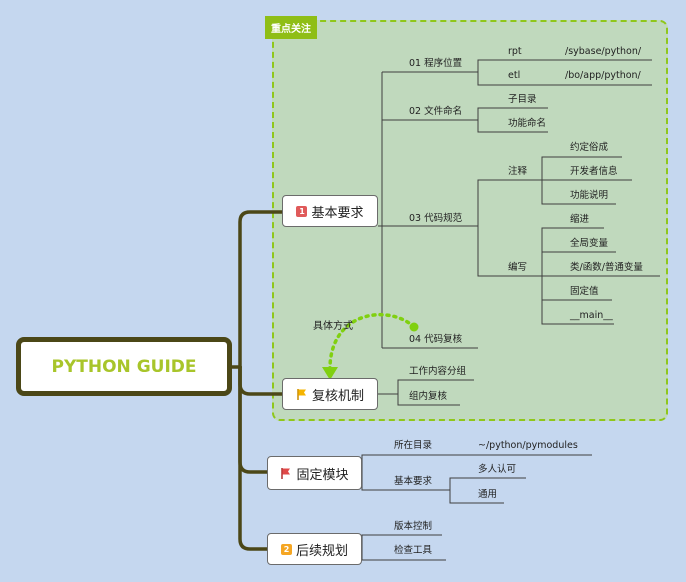 This screenshot has height=582, width=686. I want to click on label-function-desc: 功能说明, so click(589, 196).